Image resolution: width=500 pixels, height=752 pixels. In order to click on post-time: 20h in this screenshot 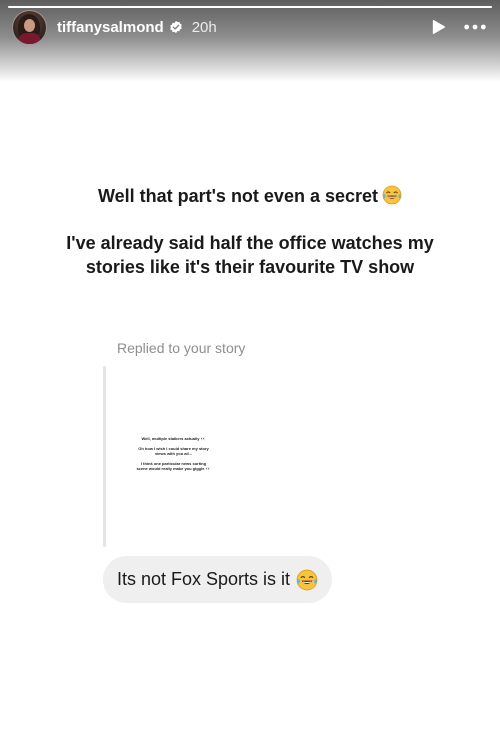, I will do `click(204, 27)`.